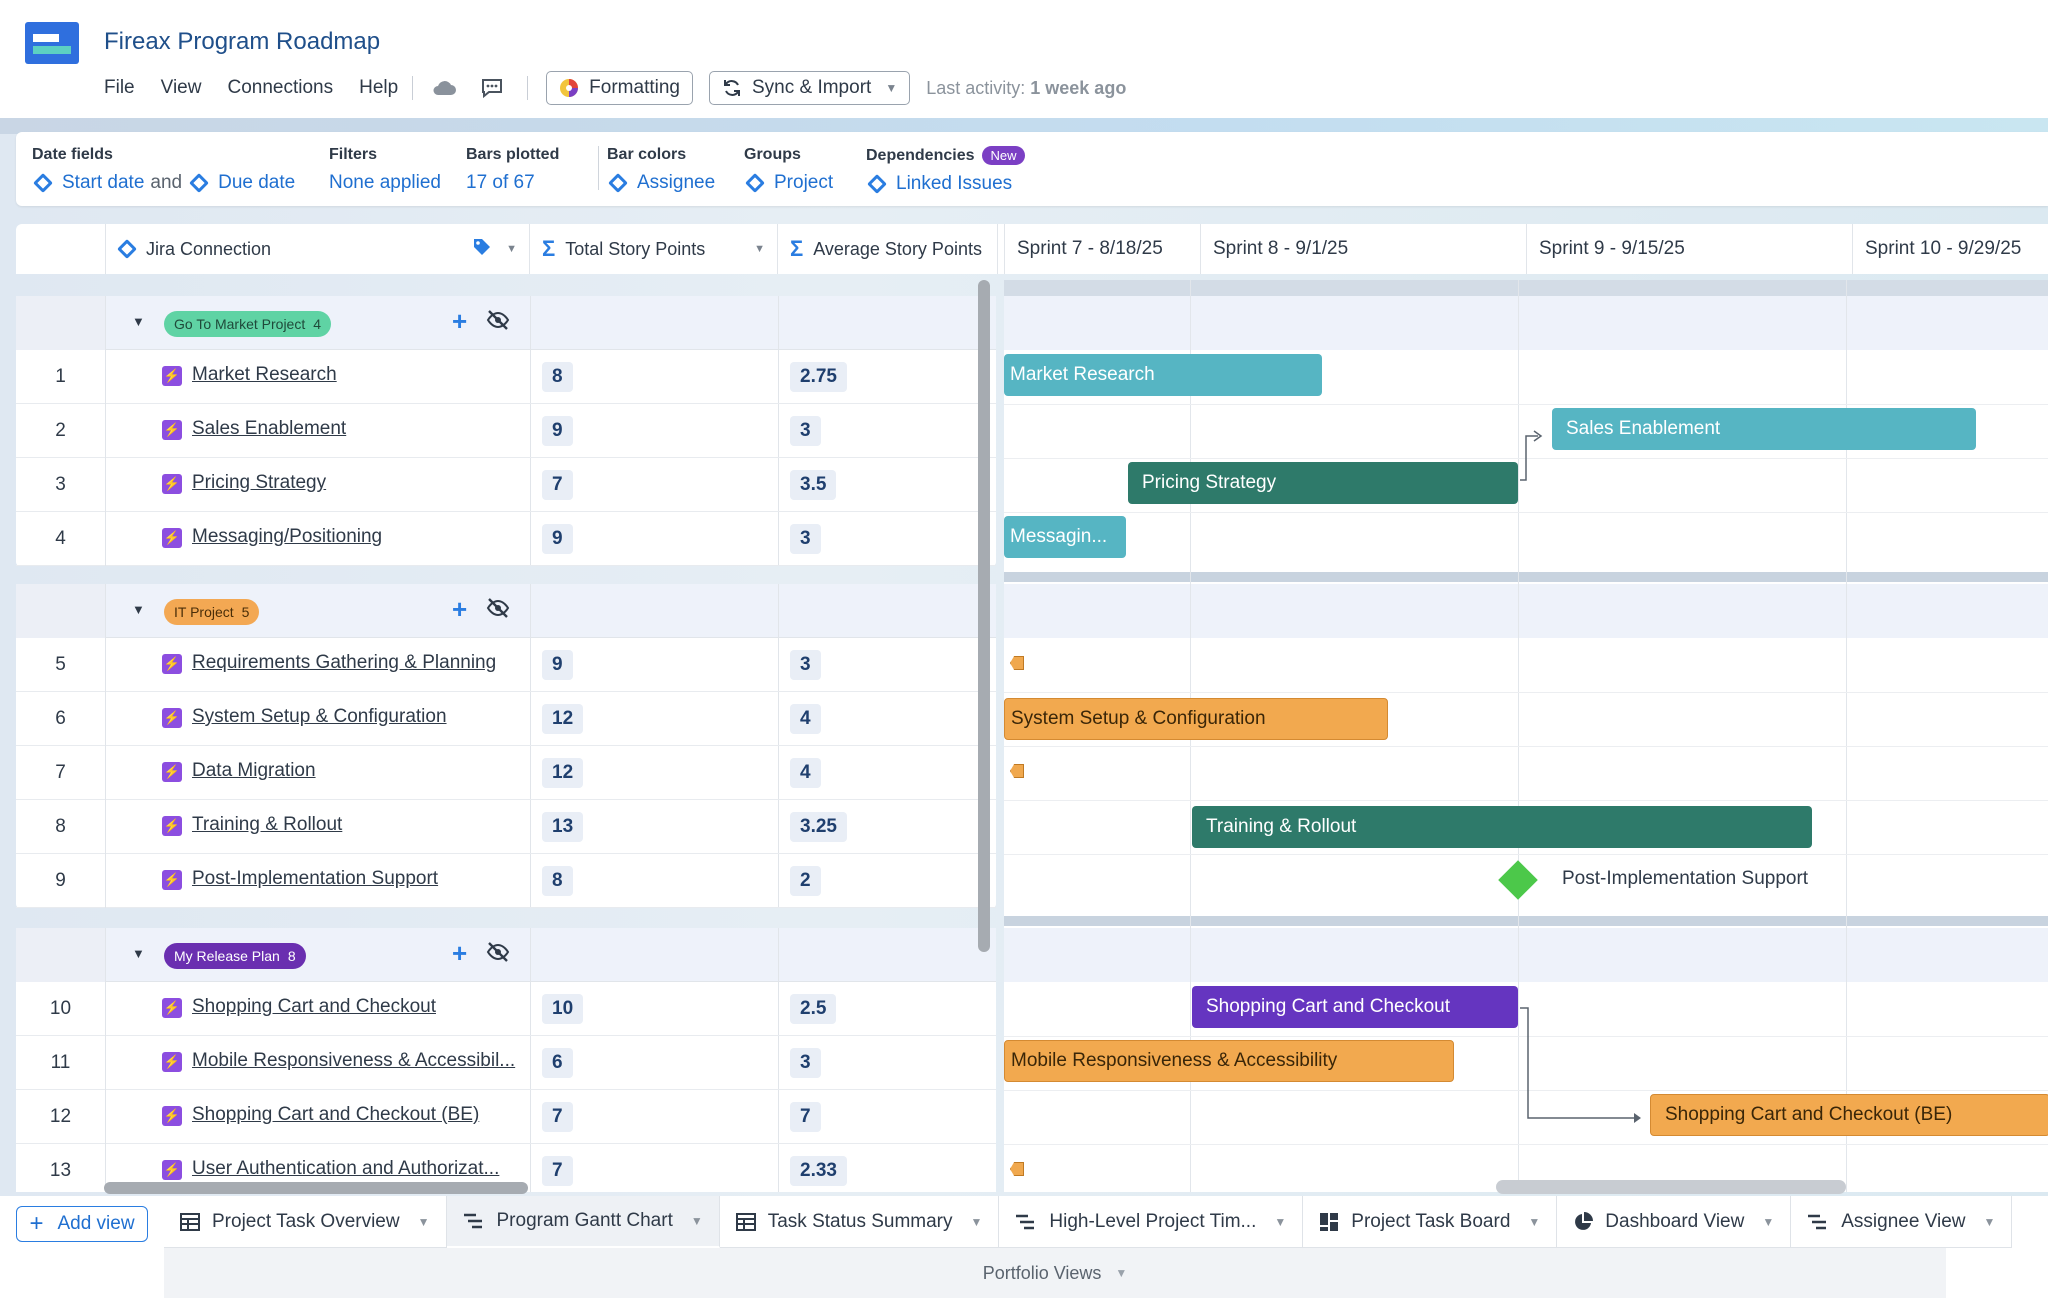 The width and height of the screenshot is (2048, 1301). What do you see at coordinates (385, 170) in the screenshot?
I see `filters-setting: Filters None applied` at bounding box center [385, 170].